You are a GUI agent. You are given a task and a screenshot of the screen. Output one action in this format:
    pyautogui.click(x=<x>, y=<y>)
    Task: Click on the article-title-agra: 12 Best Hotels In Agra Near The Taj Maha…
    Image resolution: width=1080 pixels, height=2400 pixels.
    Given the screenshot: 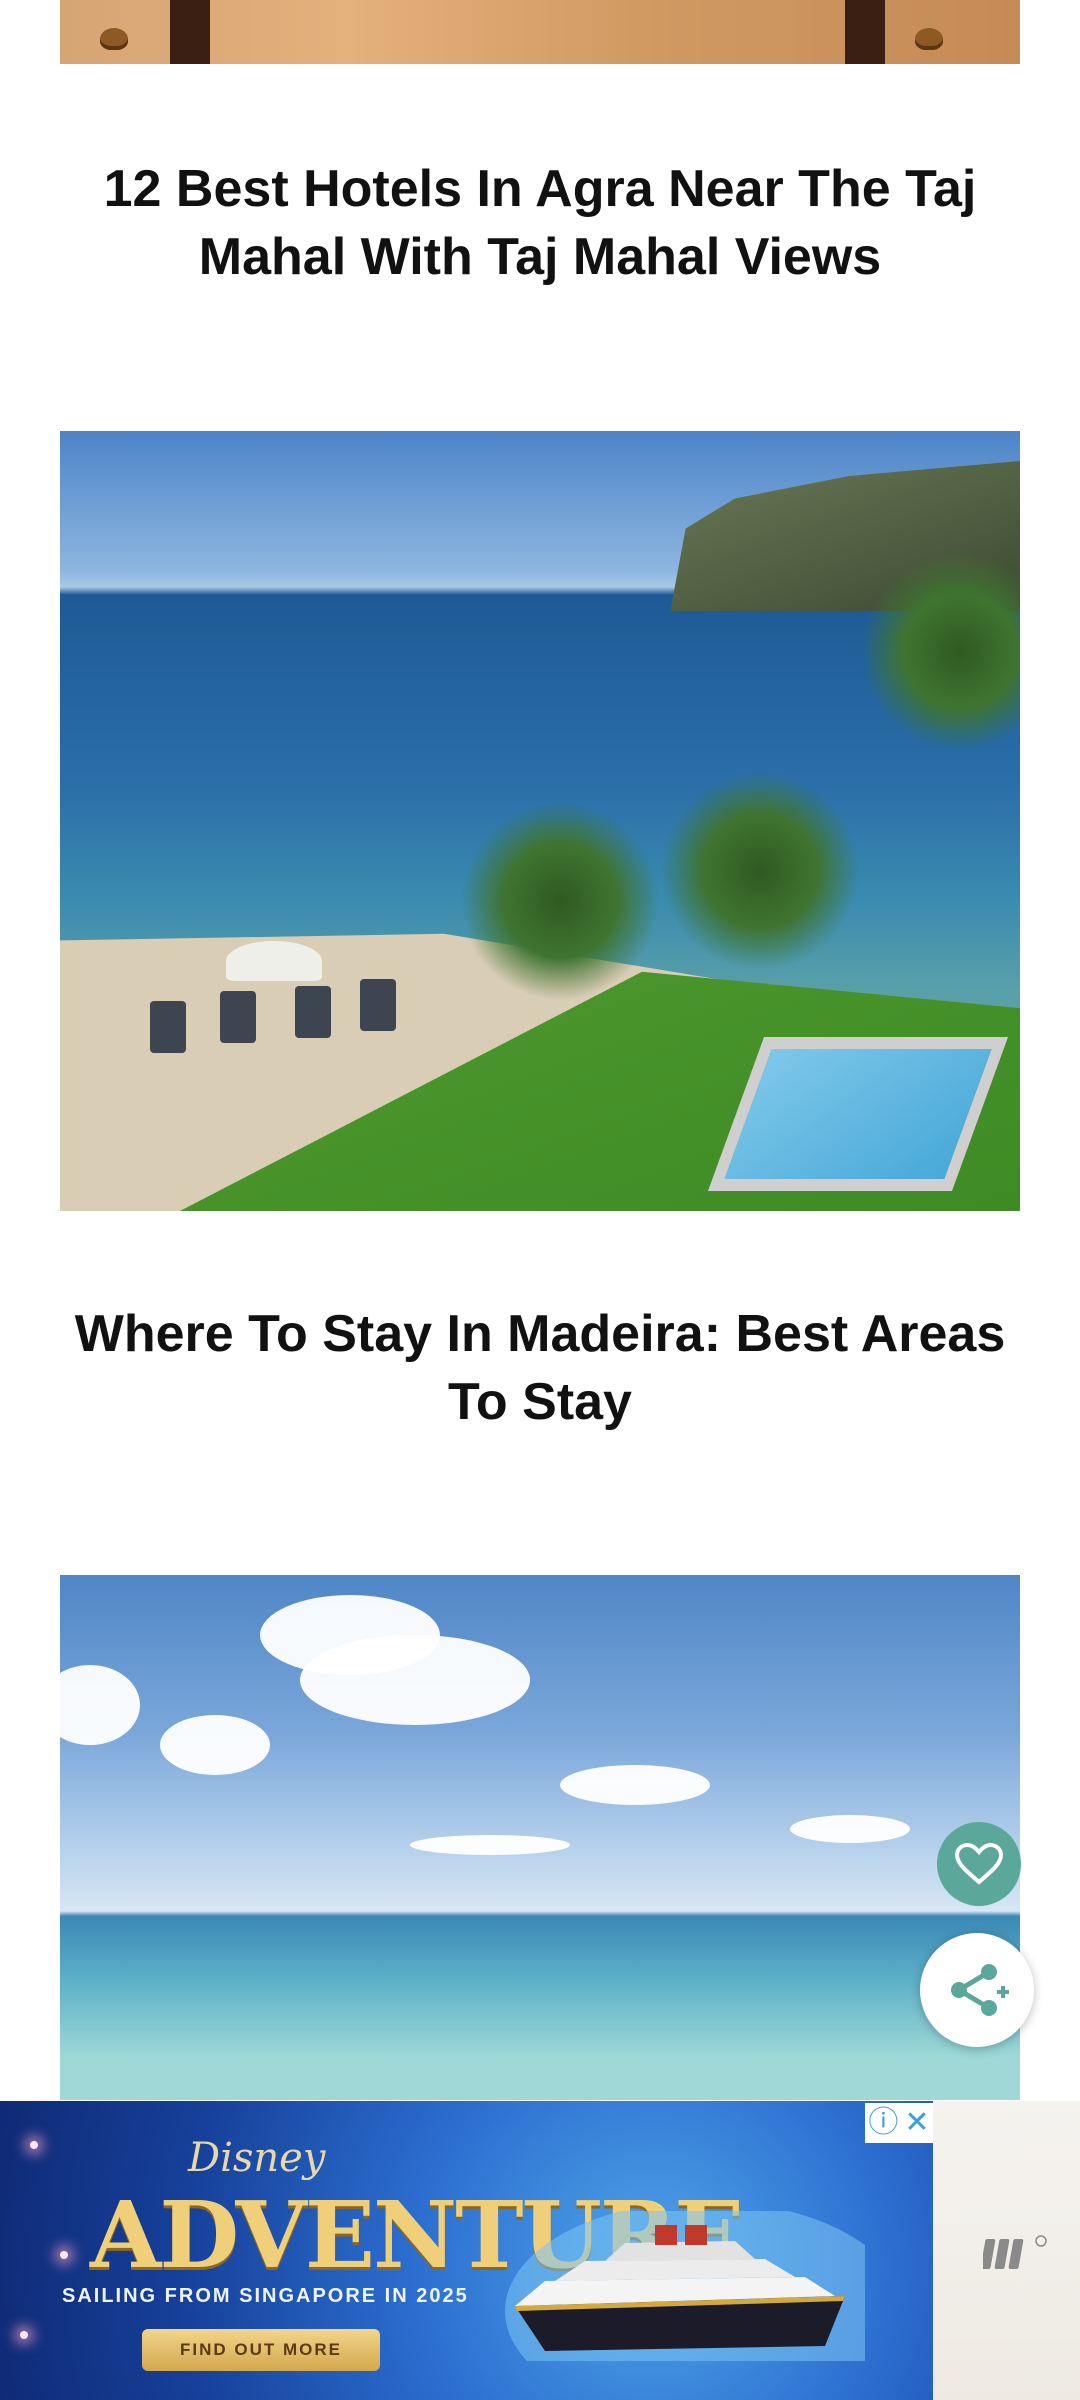 What is the action you would take?
    pyautogui.click(x=540, y=223)
    